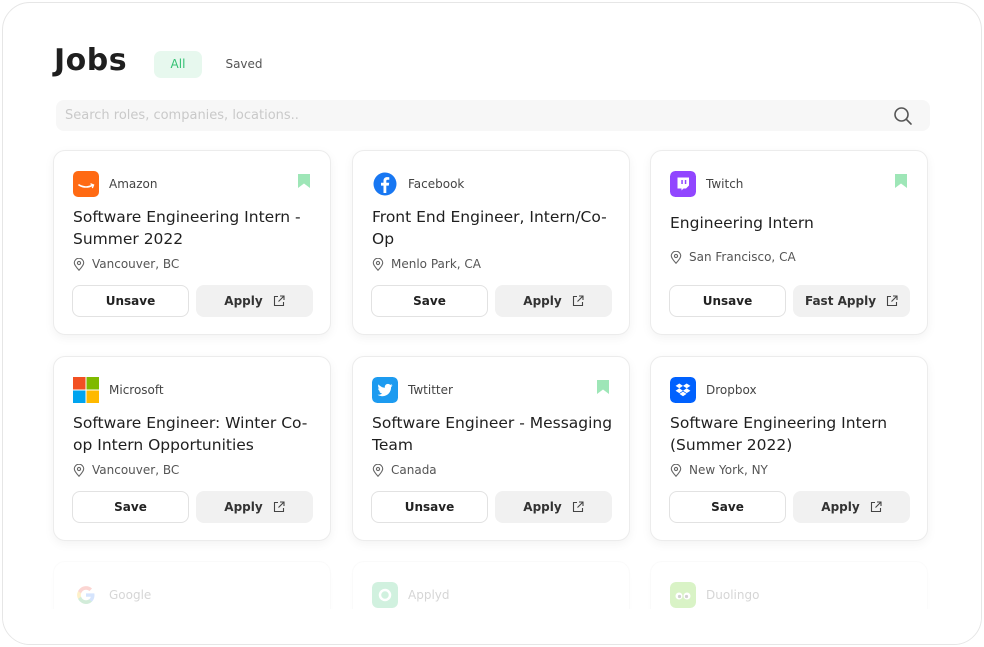 Image resolution: width=984 pixels, height=647 pixels. Describe the element at coordinates (475, 115) in the screenshot. I see `search-input` at that location.